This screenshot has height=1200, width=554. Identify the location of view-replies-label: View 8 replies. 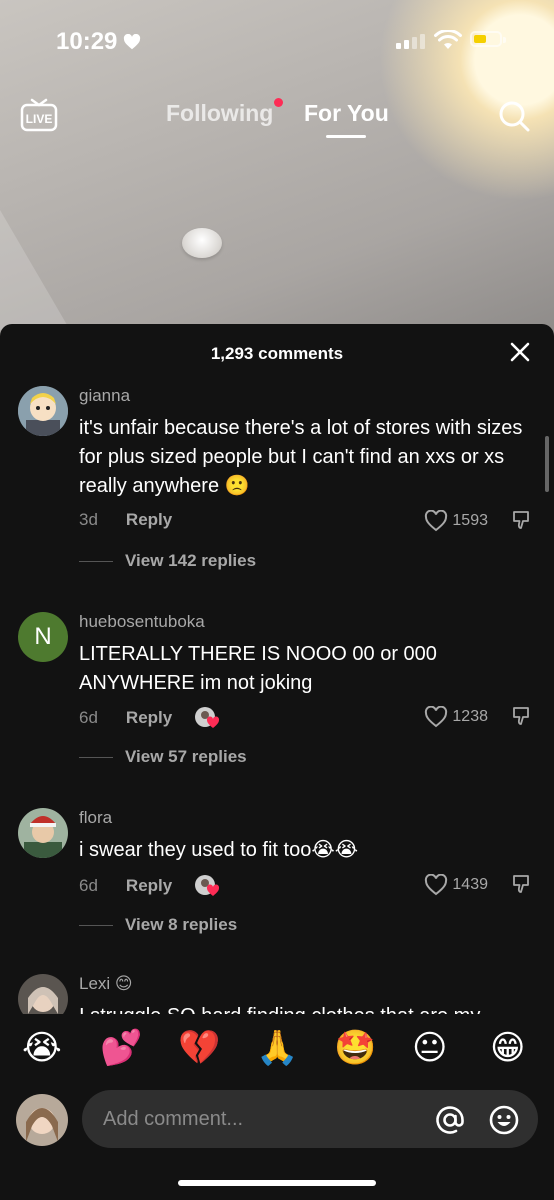
(181, 924).